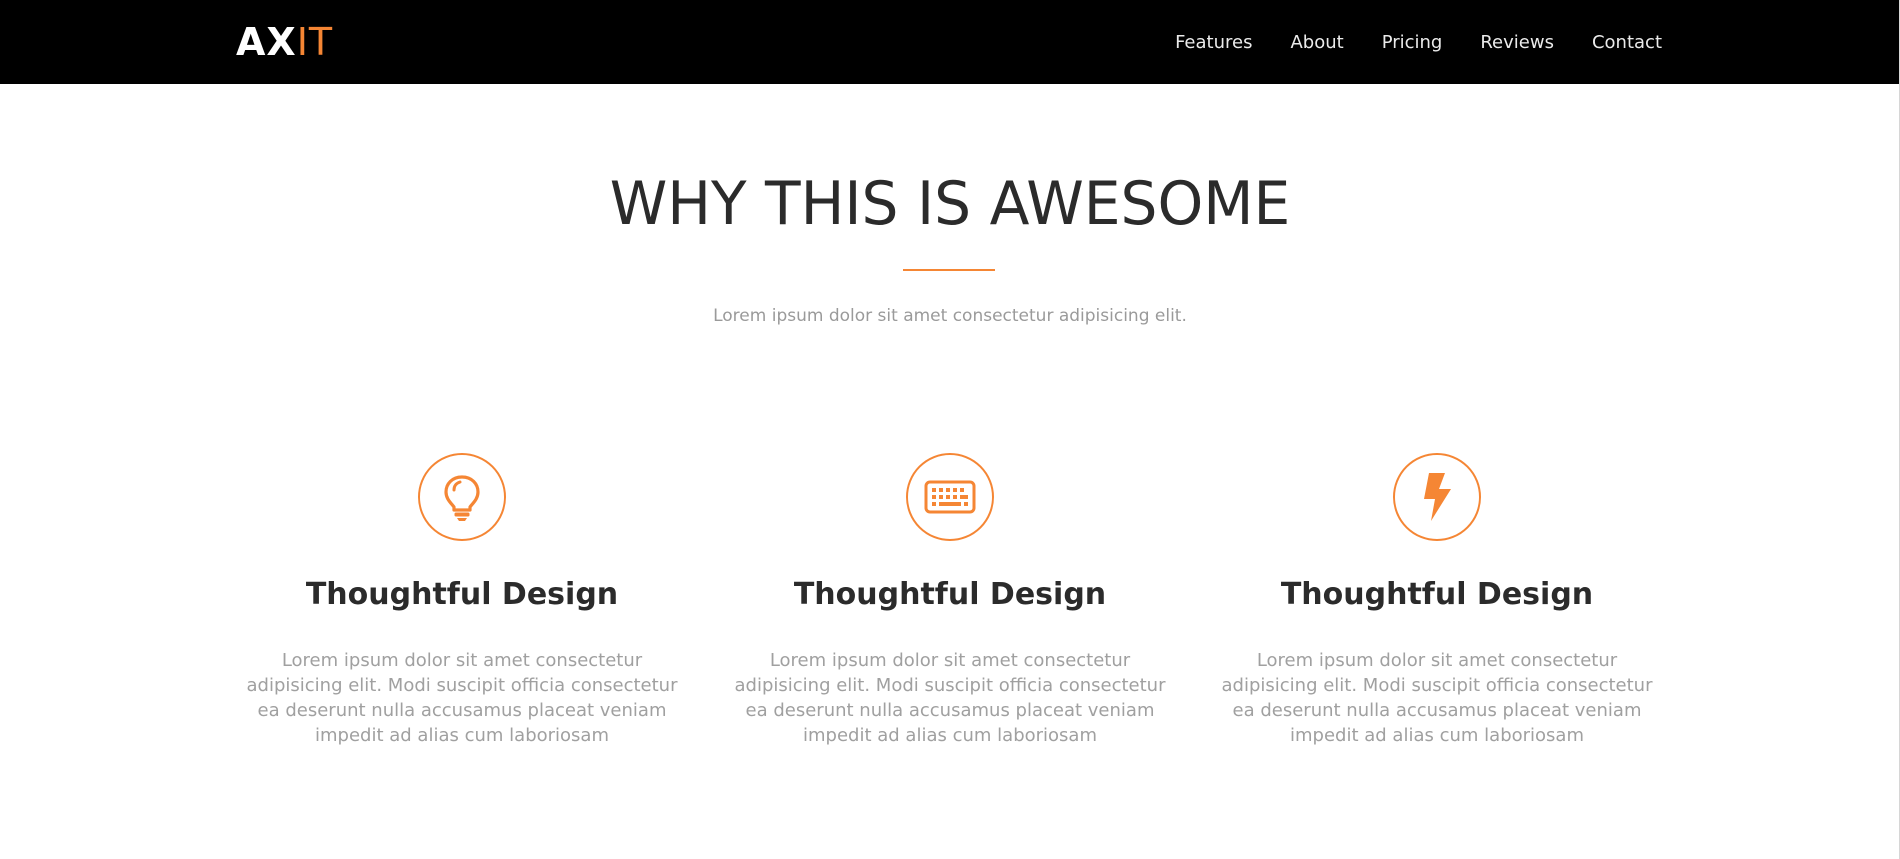  What do you see at coordinates (1437, 594) in the screenshot?
I see `feature-title-3: Thoughtful Design` at bounding box center [1437, 594].